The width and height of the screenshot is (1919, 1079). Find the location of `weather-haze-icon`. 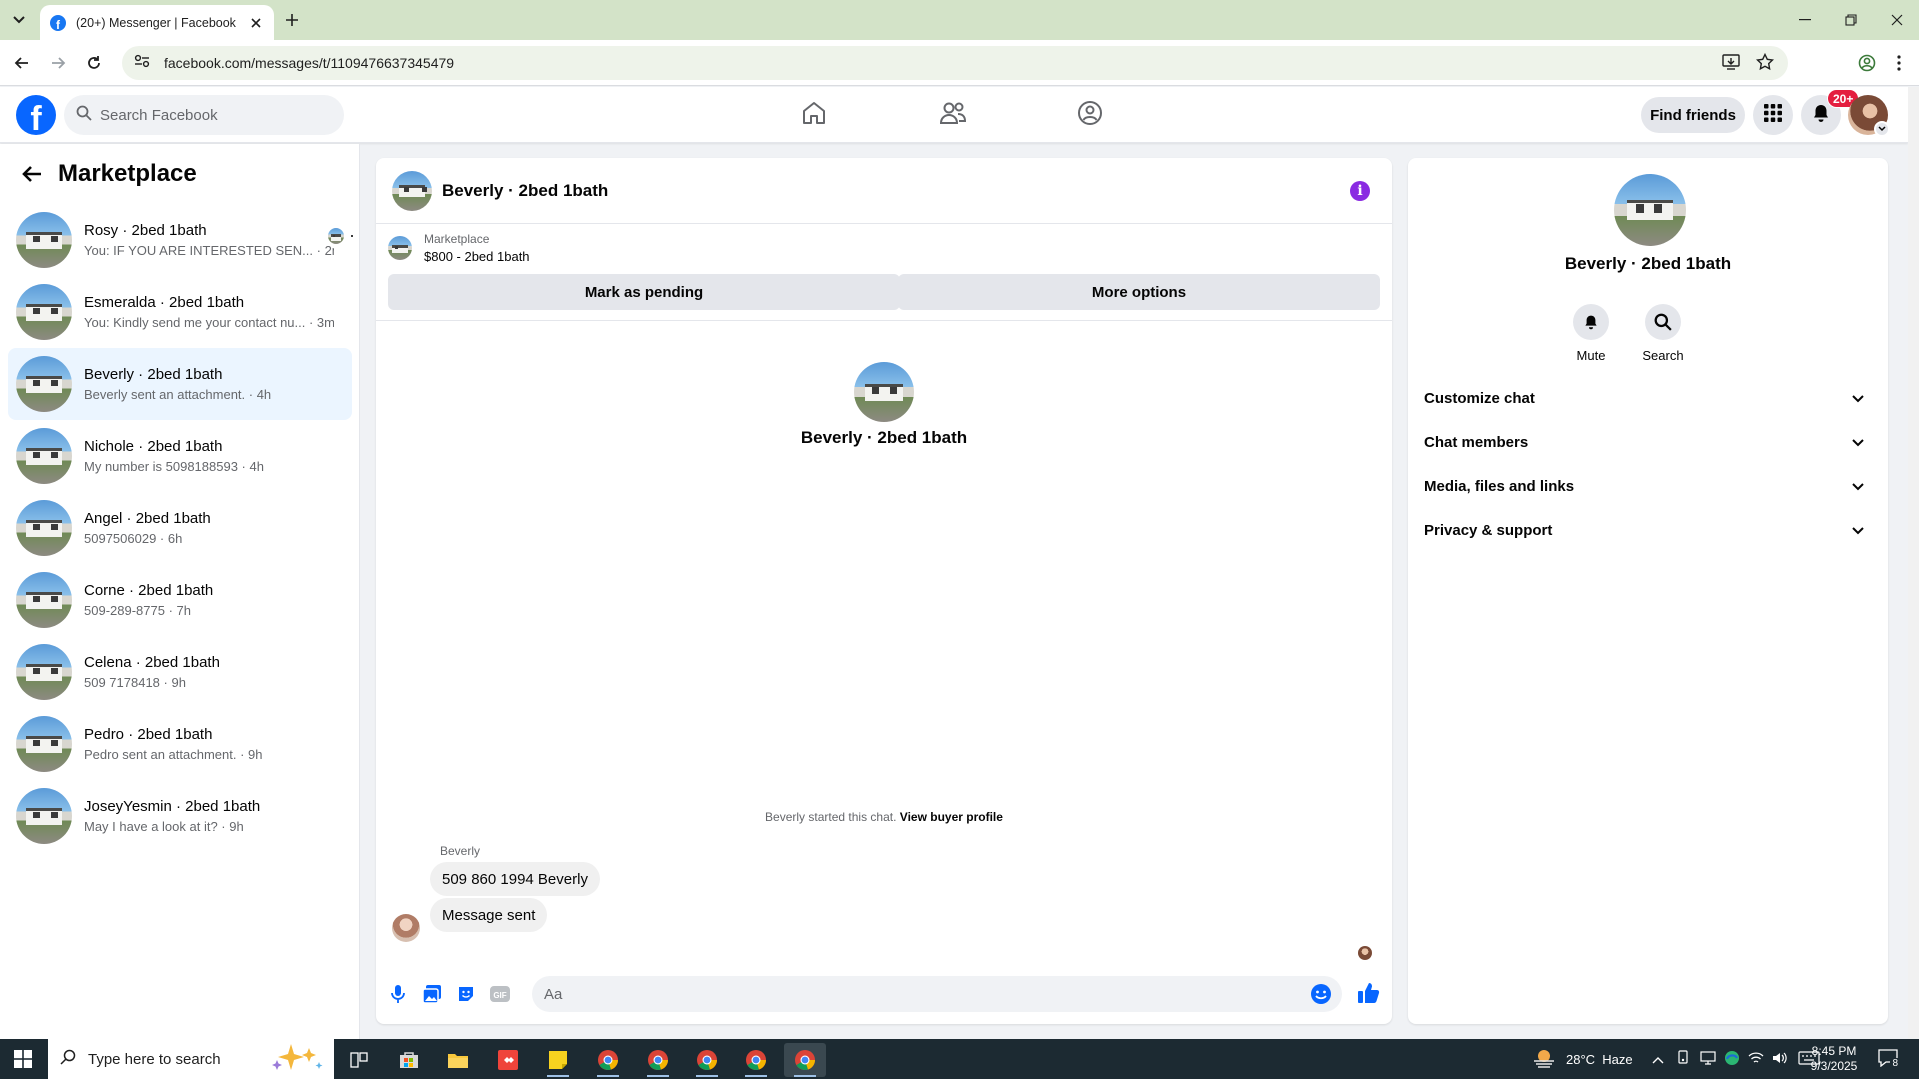

weather-haze-icon is located at coordinates (1544, 1059).